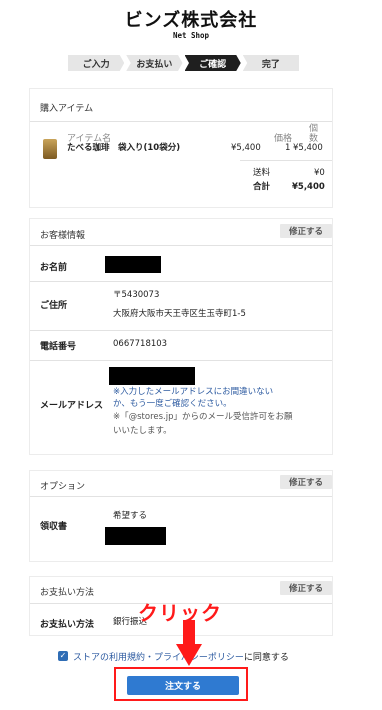 The width and height of the screenshot is (382, 710). Describe the element at coordinates (96, 63) in the screenshot. I see `step-input: ご入力` at that location.